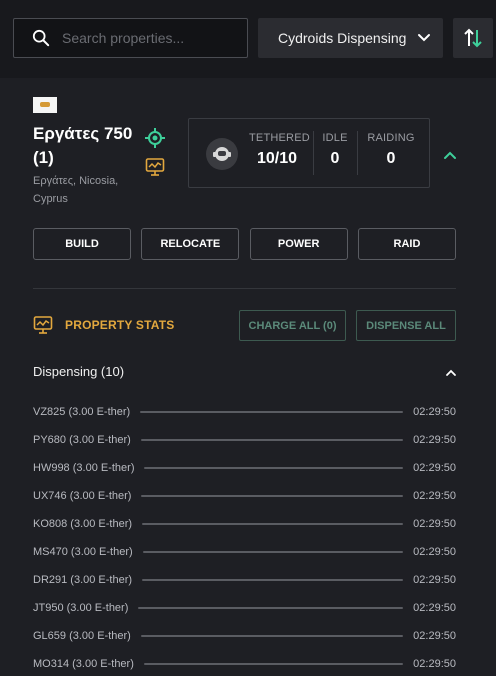  I want to click on stats-monitor-icon, so click(155, 167).